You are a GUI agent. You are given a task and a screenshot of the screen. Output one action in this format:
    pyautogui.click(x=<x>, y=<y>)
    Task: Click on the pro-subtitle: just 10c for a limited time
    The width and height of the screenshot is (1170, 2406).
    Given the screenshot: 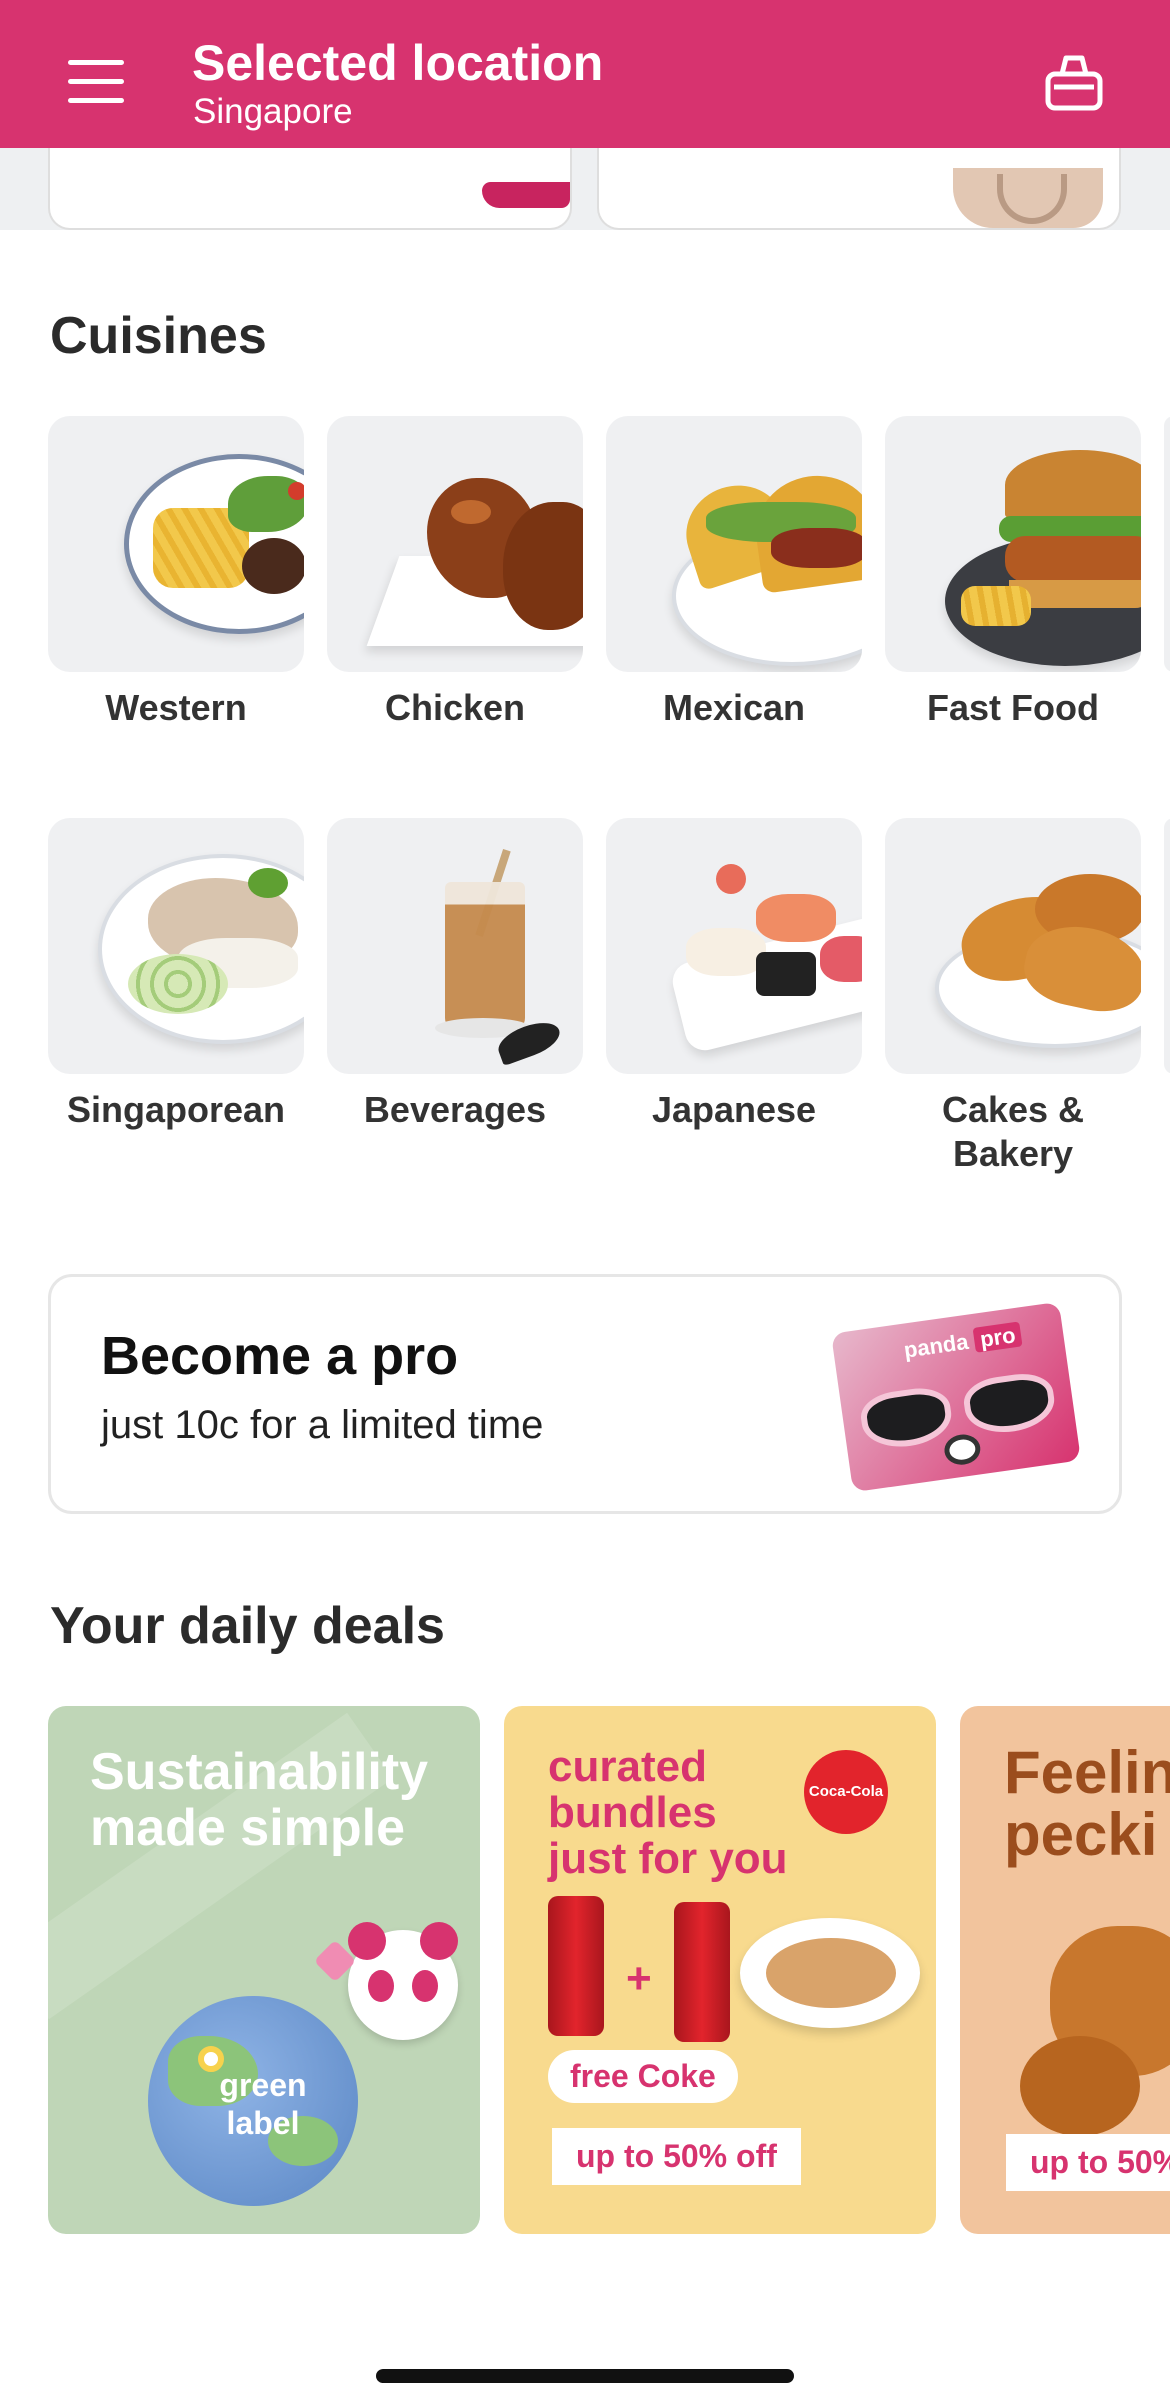 What is the action you would take?
    pyautogui.click(x=322, y=1425)
    